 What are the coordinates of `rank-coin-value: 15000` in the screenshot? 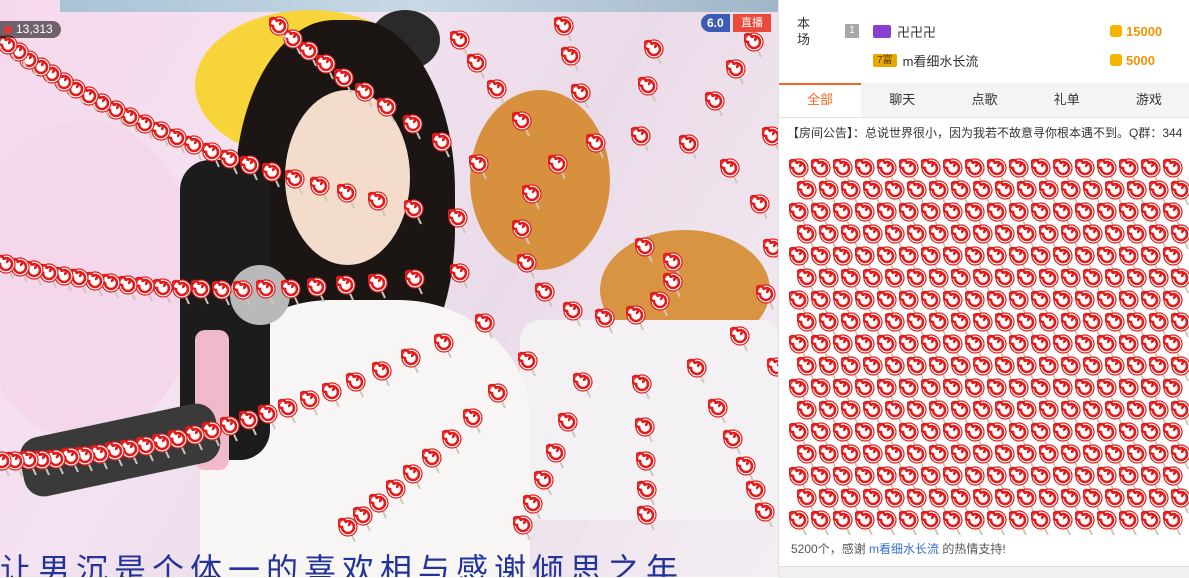 It's located at (1144, 31).